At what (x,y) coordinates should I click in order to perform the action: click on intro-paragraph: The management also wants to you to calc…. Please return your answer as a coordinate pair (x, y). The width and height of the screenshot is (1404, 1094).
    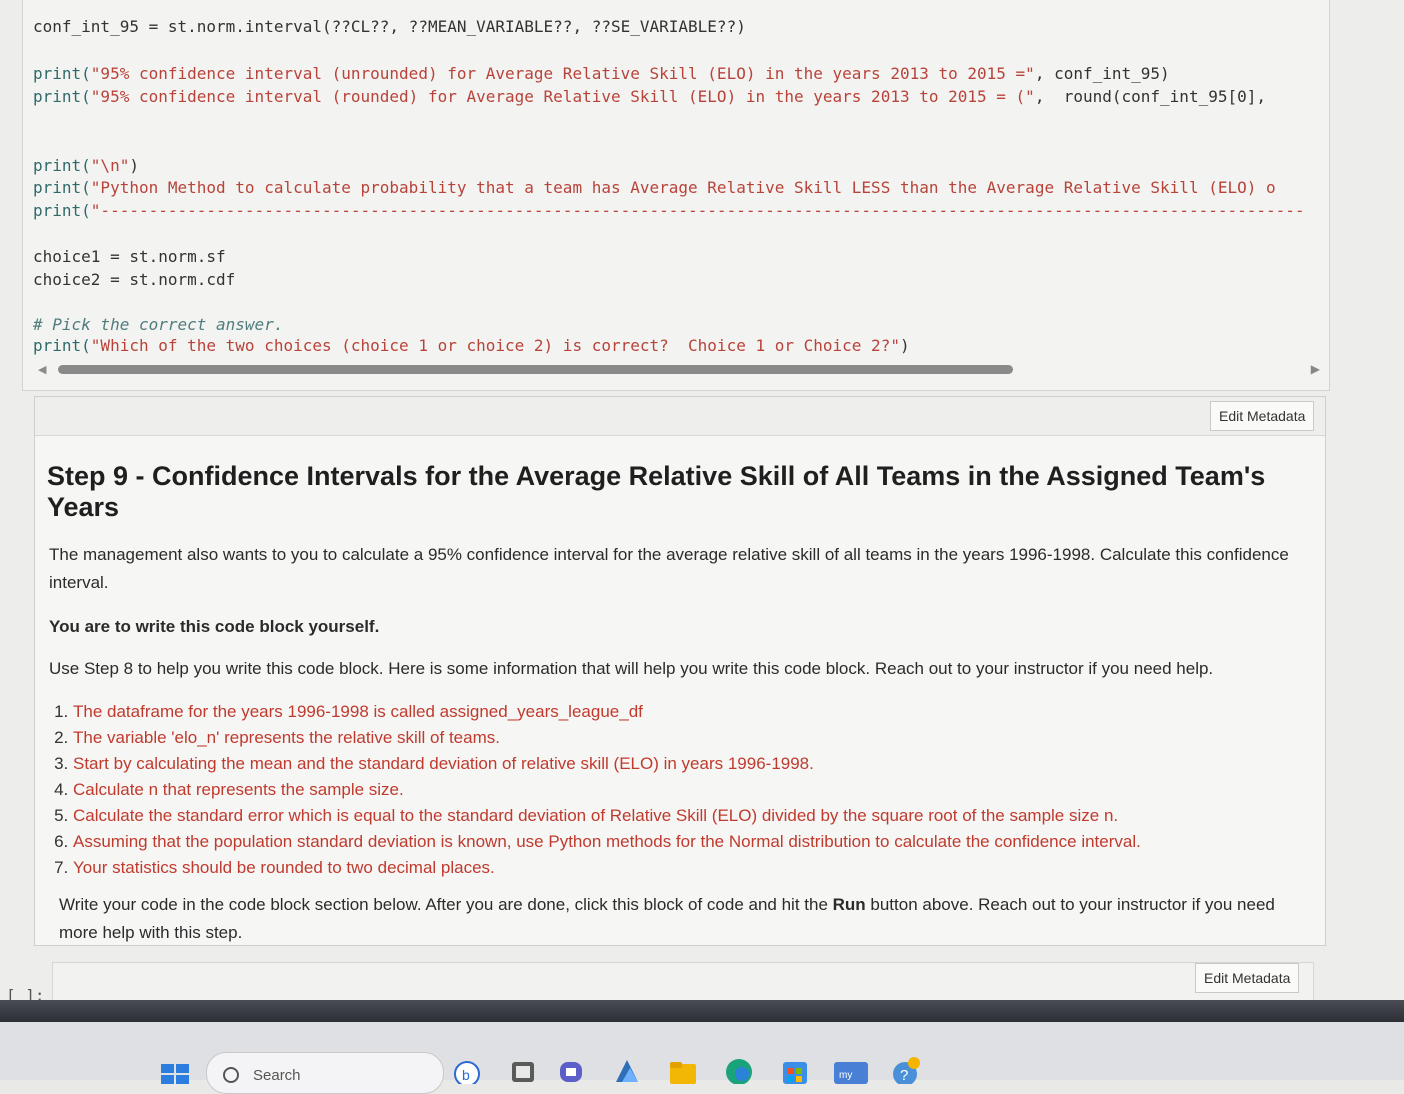
    Looking at the image, I should click on (669, 568).